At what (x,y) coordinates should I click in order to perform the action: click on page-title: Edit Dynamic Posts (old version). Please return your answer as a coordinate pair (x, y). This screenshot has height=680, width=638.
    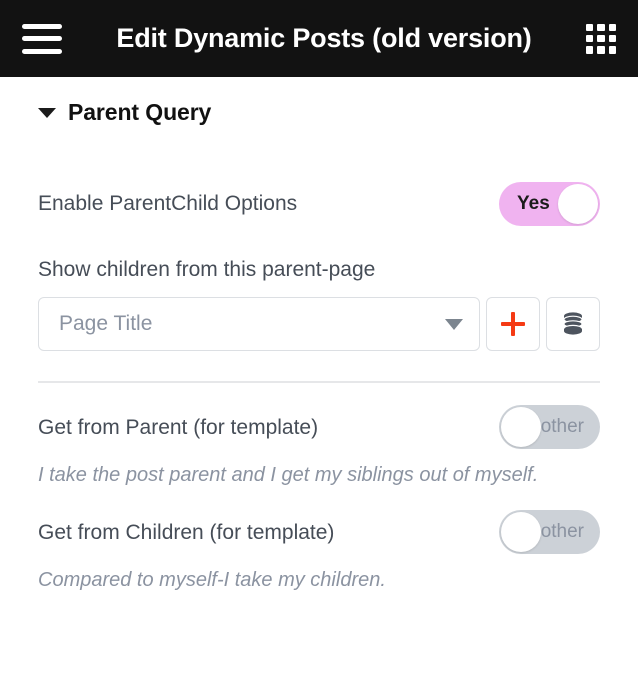
    Looking at the image, I should click on (324, 38).